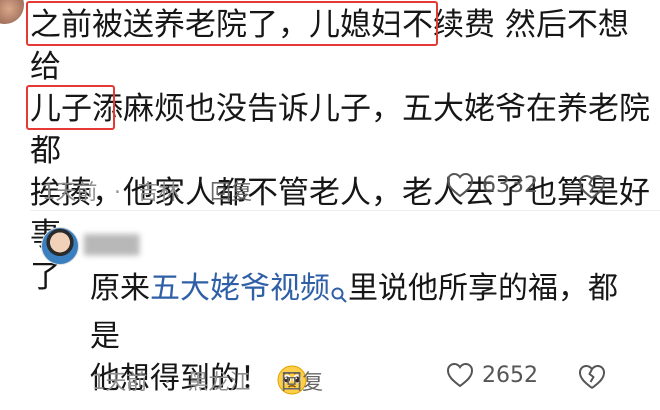  What do you see at coordinates (345, 210) in the screenshot?
I see `divider` at bounding box center [345, 210].